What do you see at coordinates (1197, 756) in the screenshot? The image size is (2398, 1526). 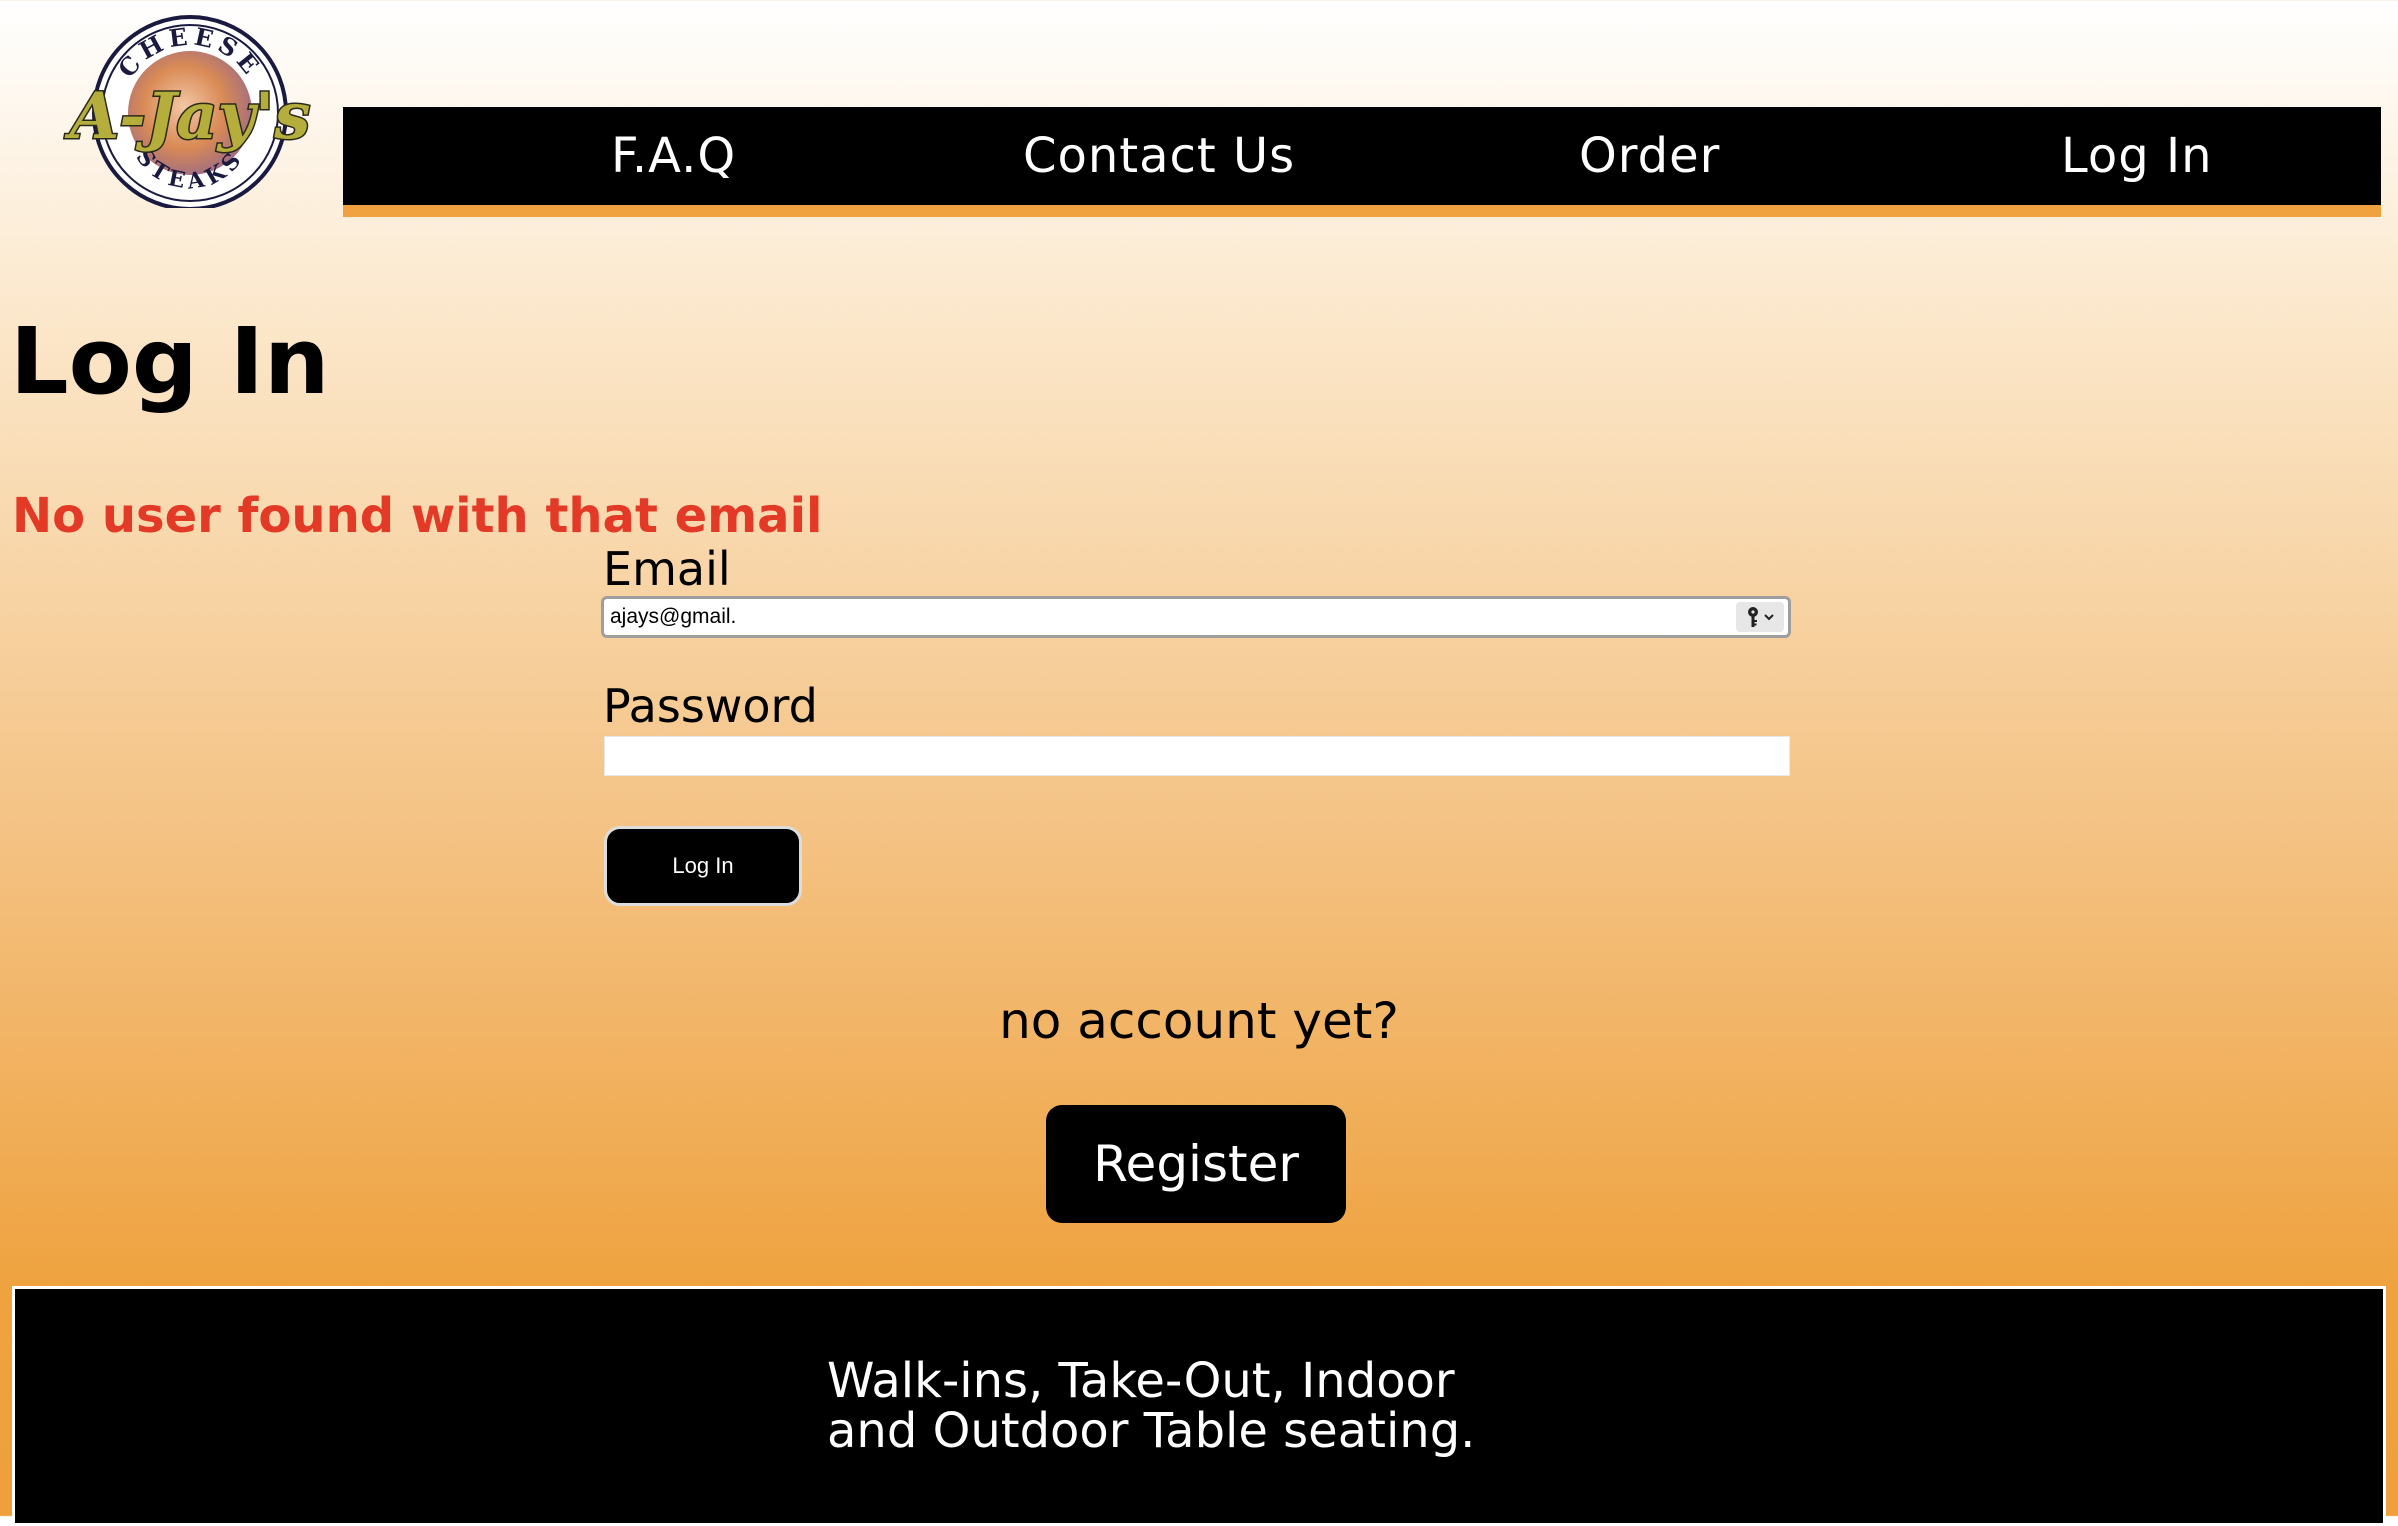 I see `password-input` at bounding box center [1197, 756].